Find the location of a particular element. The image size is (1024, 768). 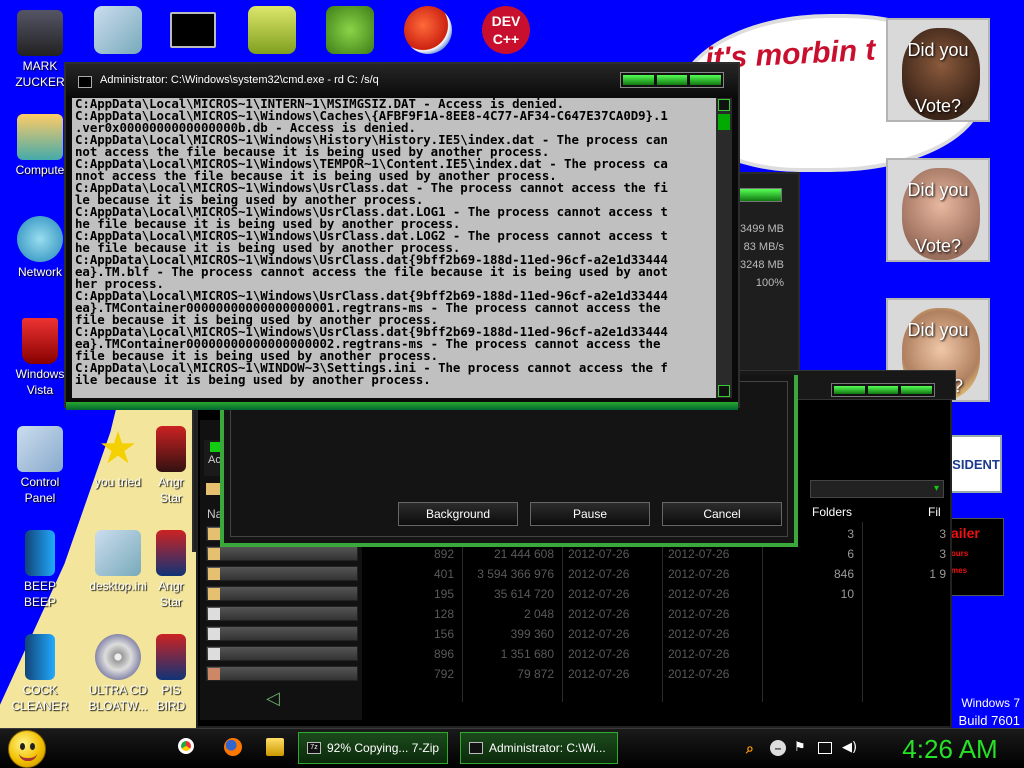

column-header-files: Fil is located at coordinates (938, 514).